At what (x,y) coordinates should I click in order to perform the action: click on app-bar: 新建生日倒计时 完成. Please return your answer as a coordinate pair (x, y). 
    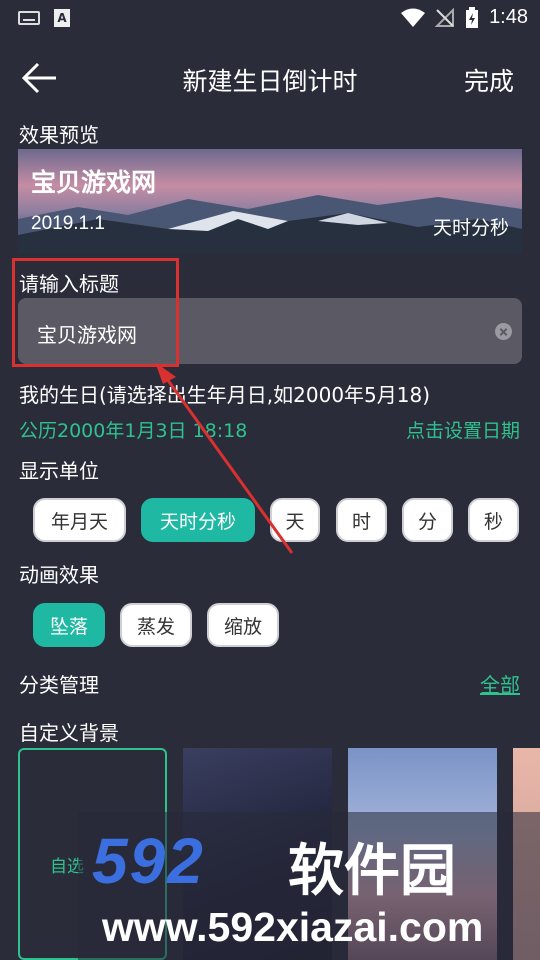
    Looking at the image, I should click on (270, 78).